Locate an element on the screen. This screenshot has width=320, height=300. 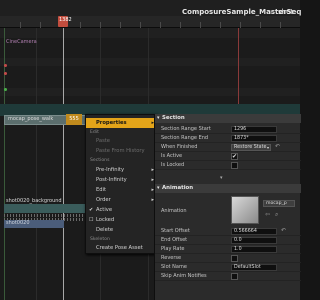
menu-item-create-pose-asset: Create Pose Asset is located at coordinates (122, 248).